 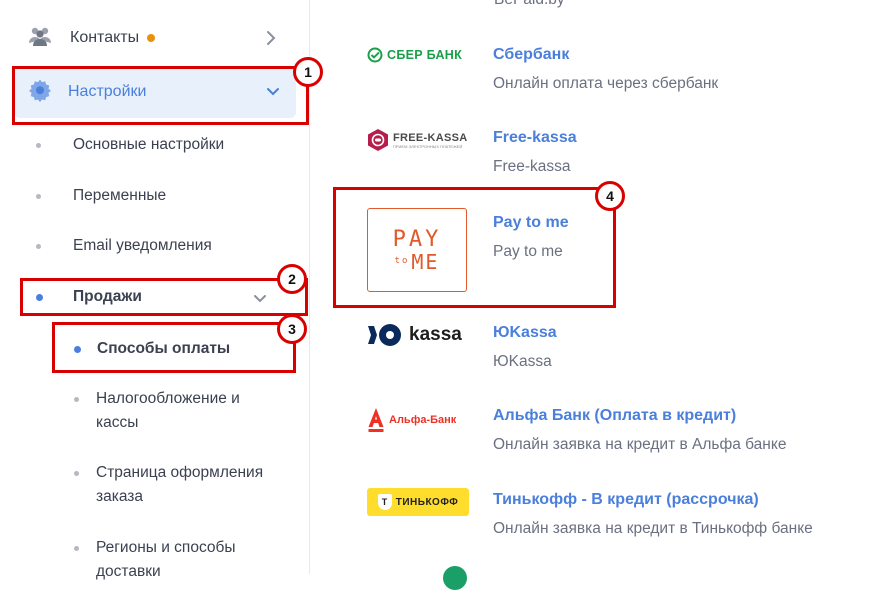 I want to click on payment-desc: BePaid.by, so click(x=529, y=4).